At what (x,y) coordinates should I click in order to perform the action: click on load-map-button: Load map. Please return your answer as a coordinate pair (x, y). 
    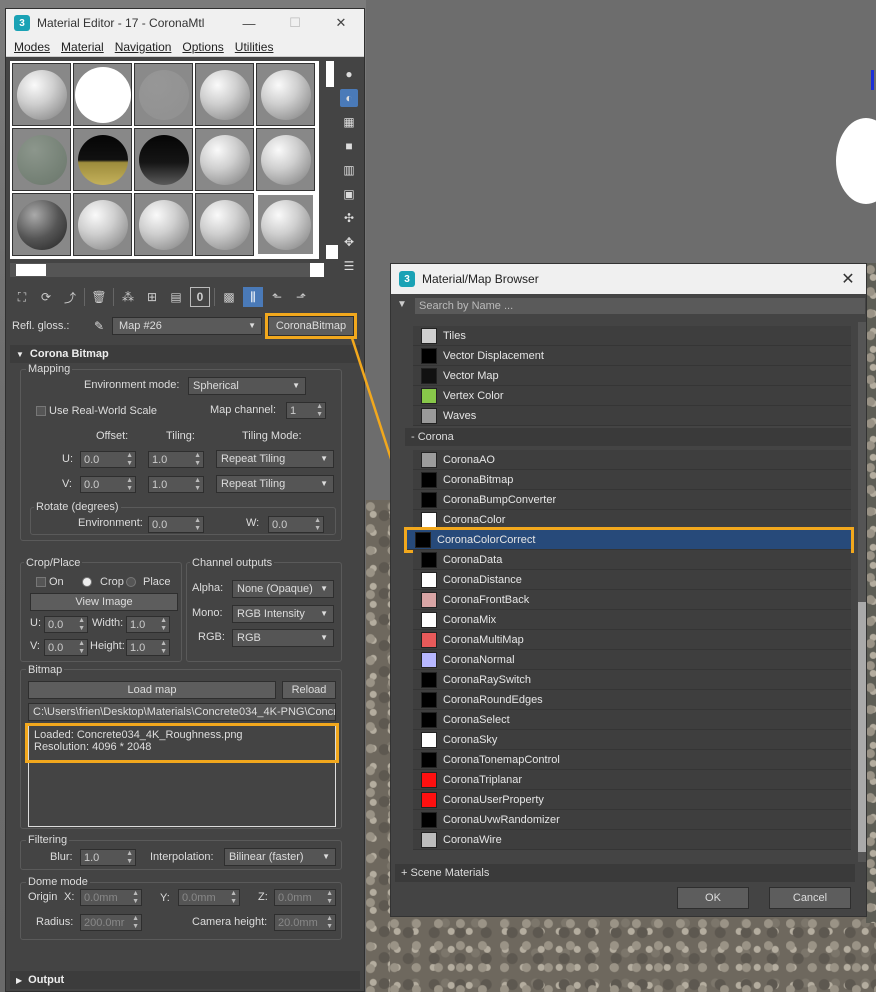
    Looking at the image, I should click on (152, 690).